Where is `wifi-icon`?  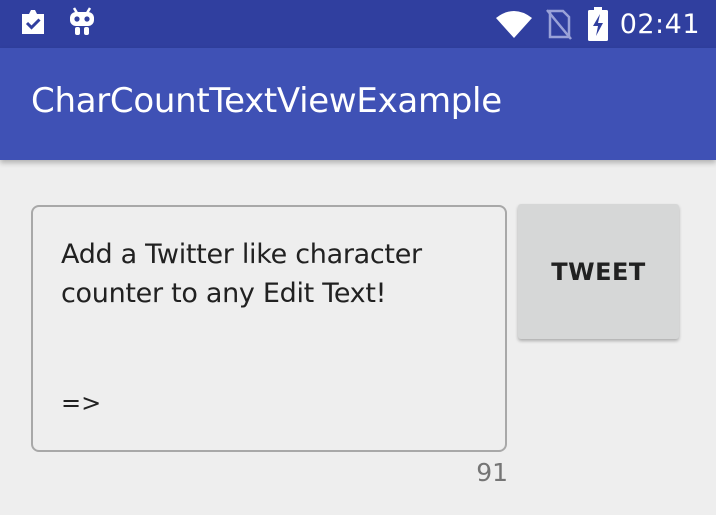 wifi-icon is located at coordinates (514, 24).